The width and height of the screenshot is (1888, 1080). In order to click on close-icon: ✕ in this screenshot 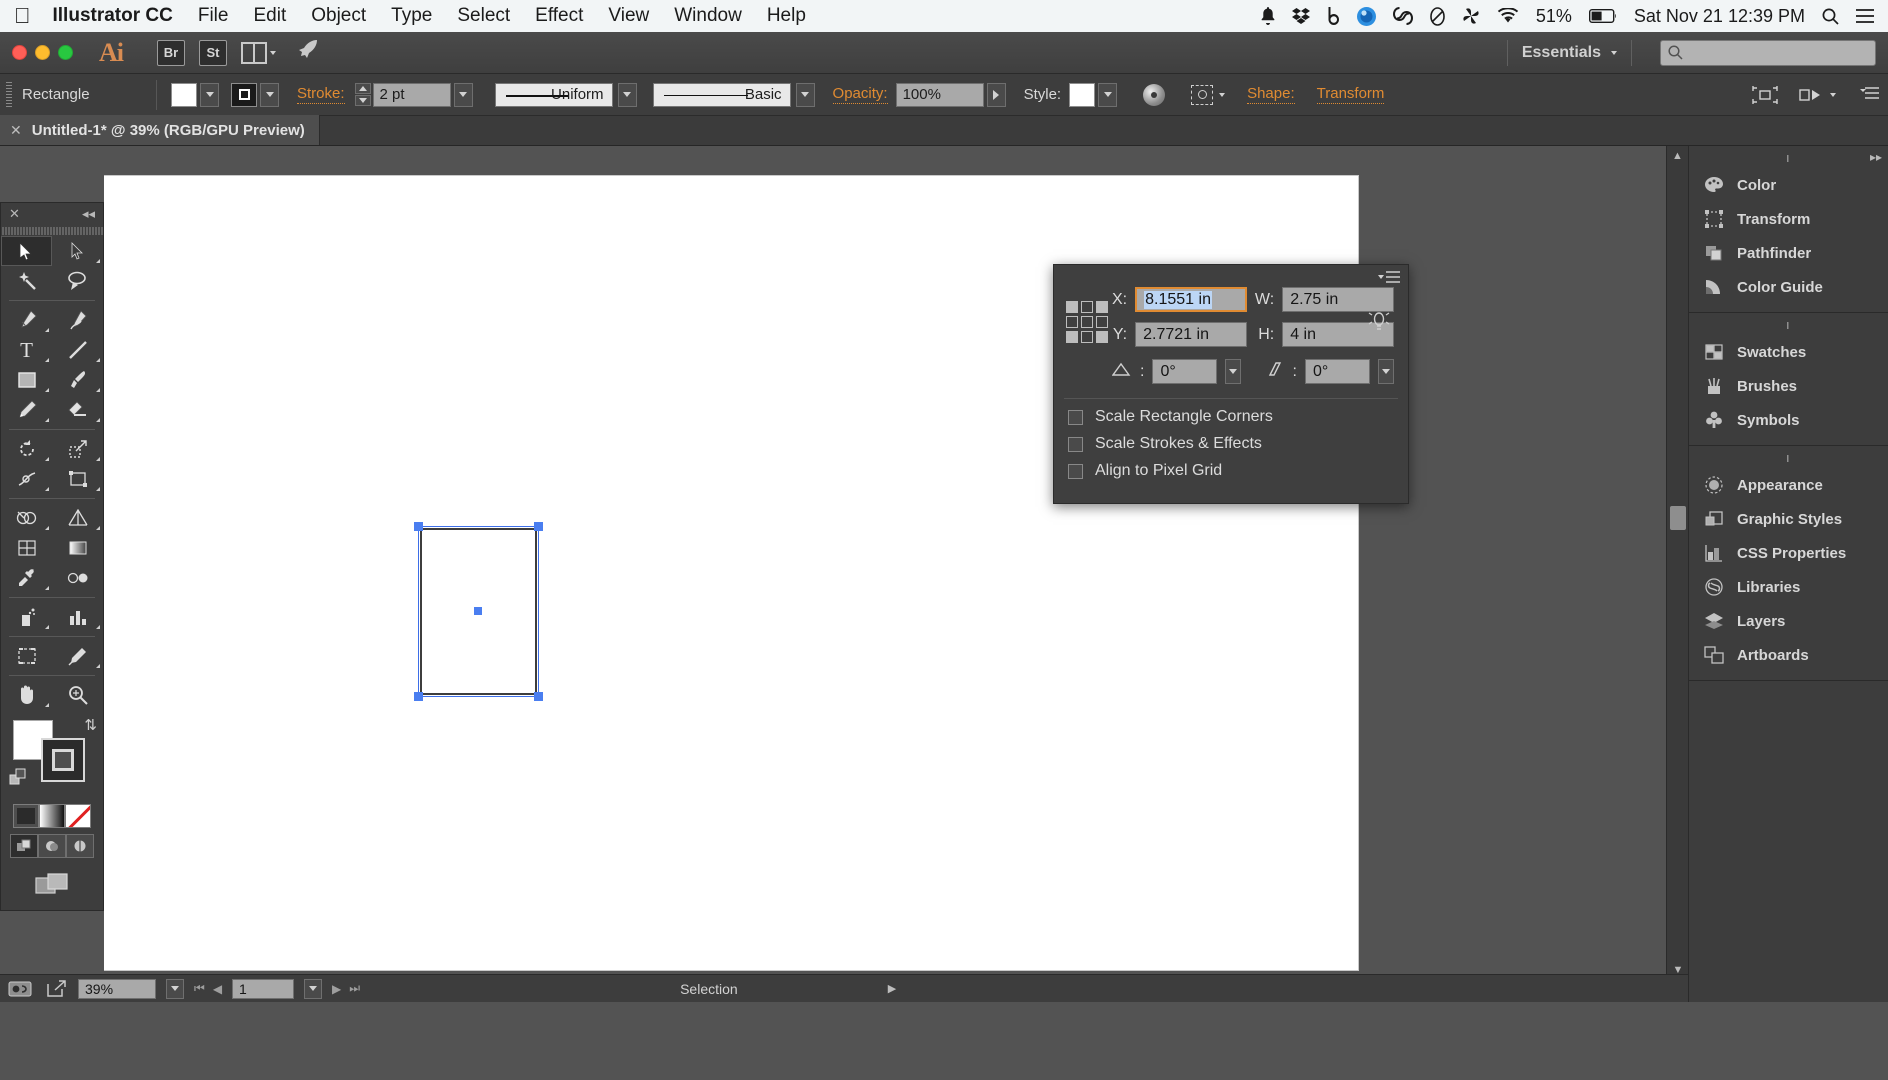, I will do `click(16, 130)`.